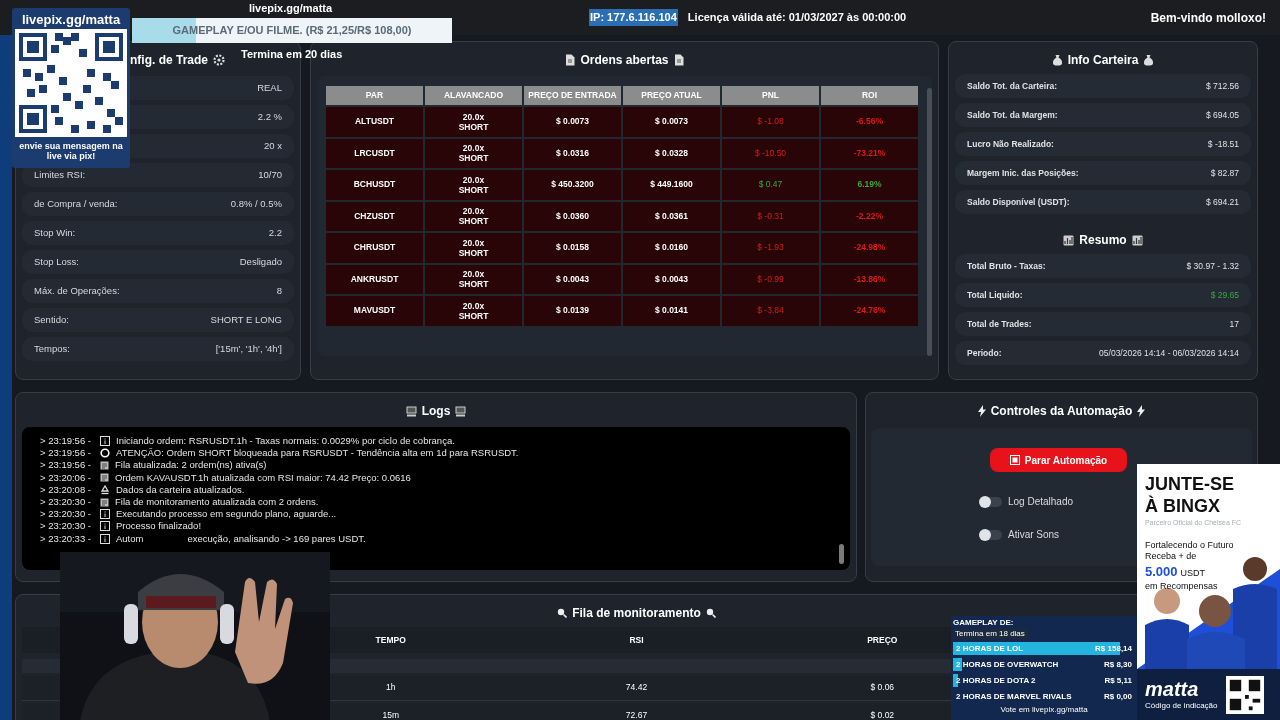  What do you see at coordinates (1044, 664) in the screenshot?
I see `poll-option: 2 HORAS DE OVERWATCH R$ 8,30` at bounding box center [1044, 664].